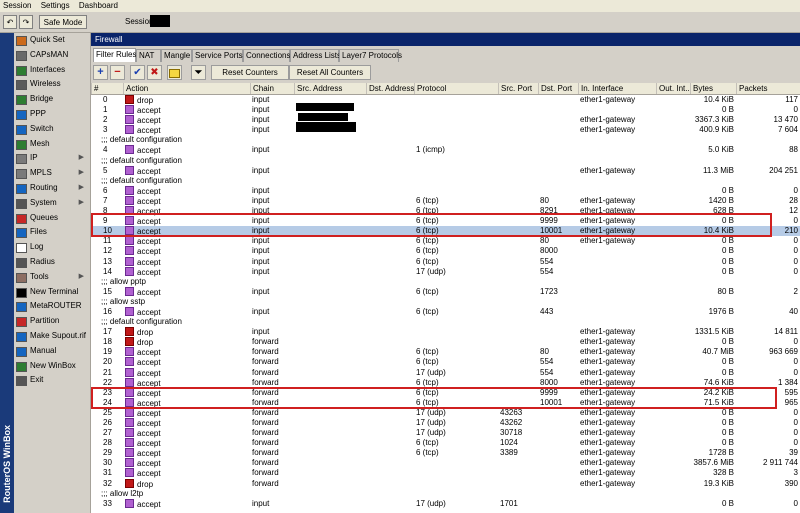 The width and height of the screenshot is (800, 513). I want to click on table-row: 15 accept input 6 (tcp) 1723 80 B 2, so click(445, 291).